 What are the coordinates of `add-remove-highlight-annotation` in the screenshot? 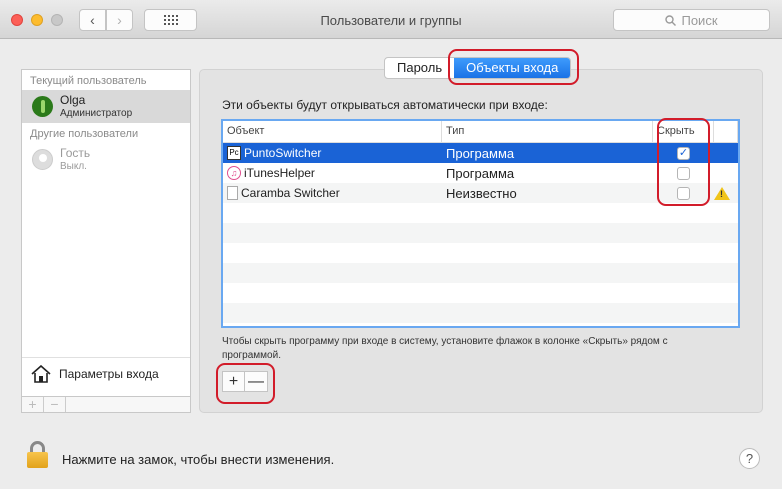 It's located at (245, 383).